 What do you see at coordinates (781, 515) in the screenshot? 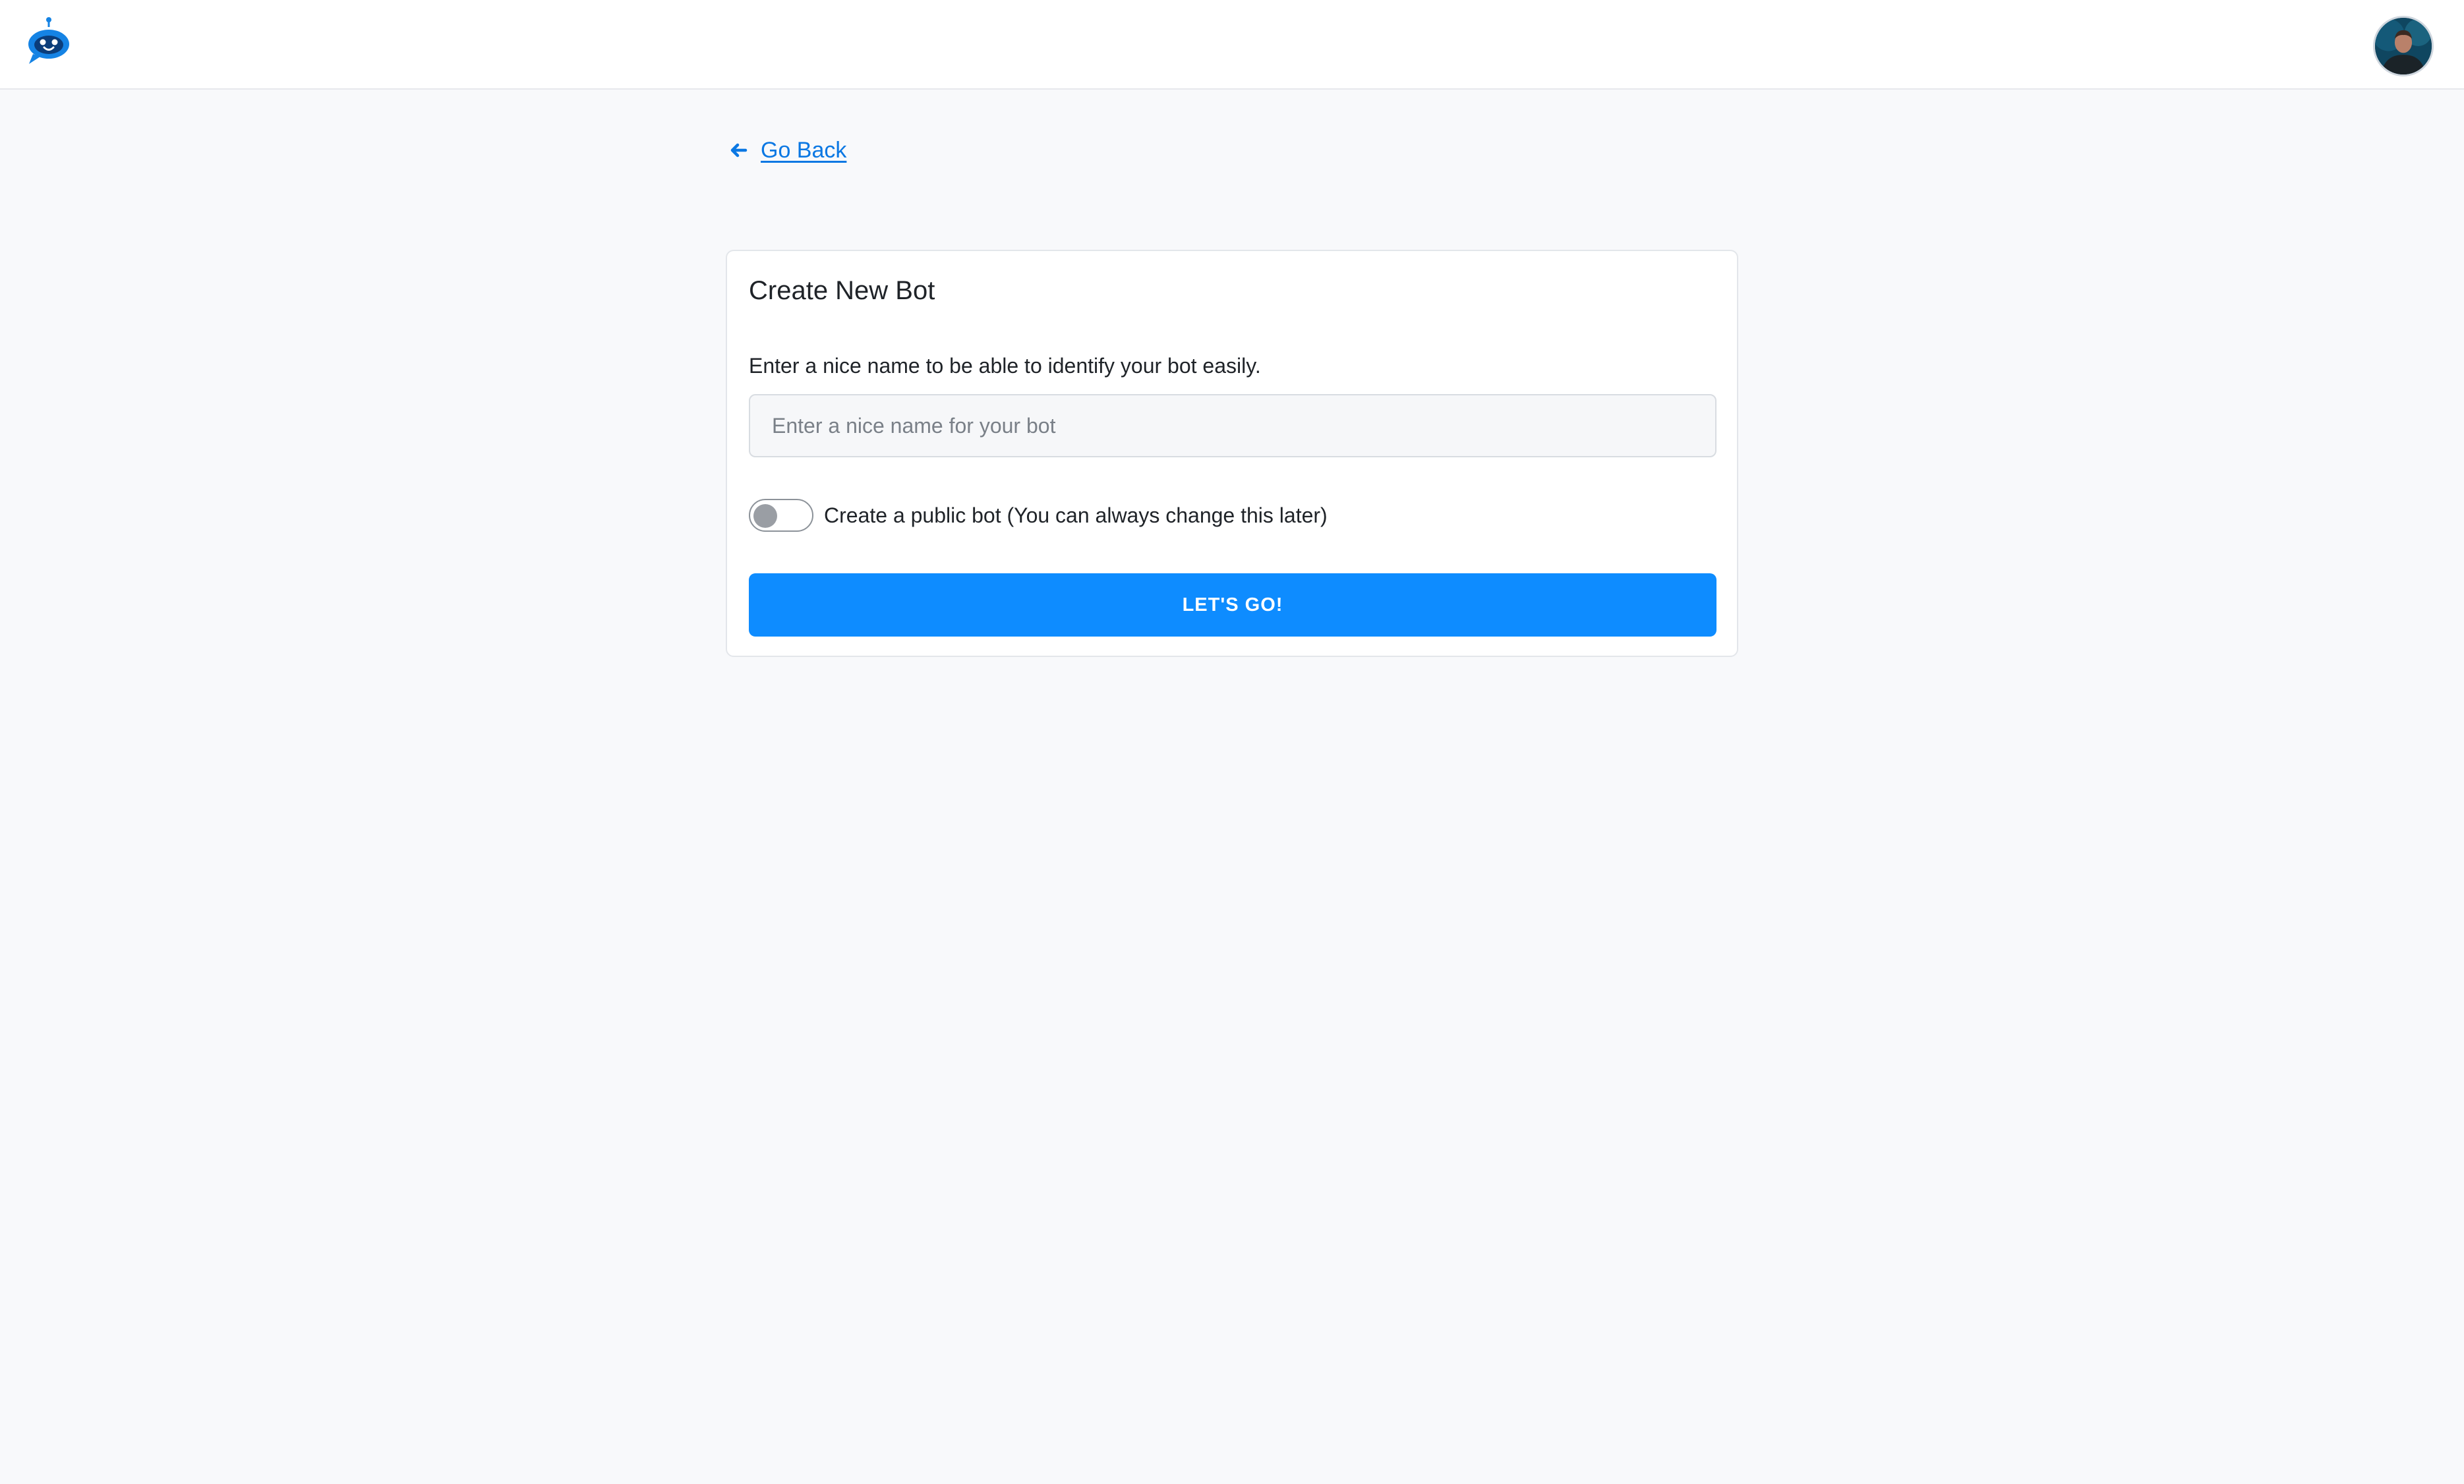
I see `public-bot-toggle` at bounding box center [781, 515].